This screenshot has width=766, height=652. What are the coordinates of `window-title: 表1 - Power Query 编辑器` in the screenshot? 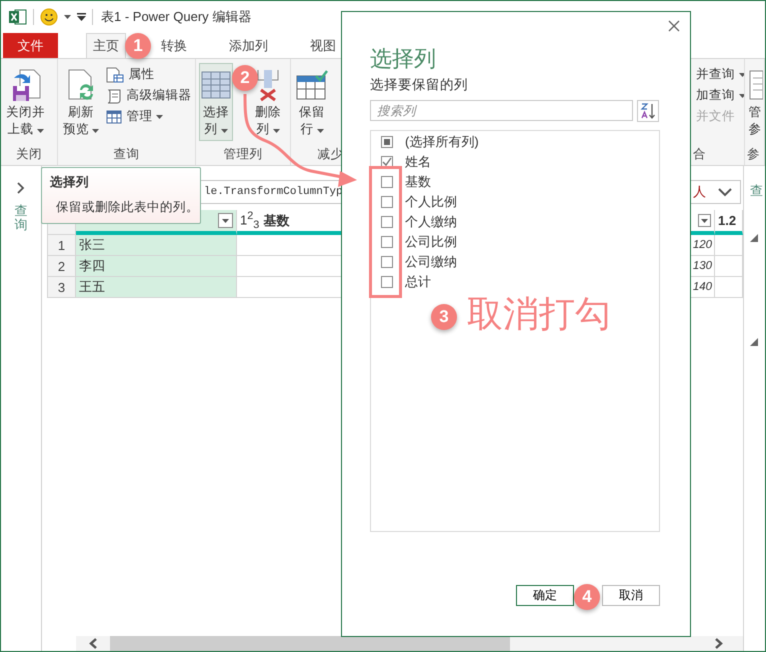 It's located at (176, 17).